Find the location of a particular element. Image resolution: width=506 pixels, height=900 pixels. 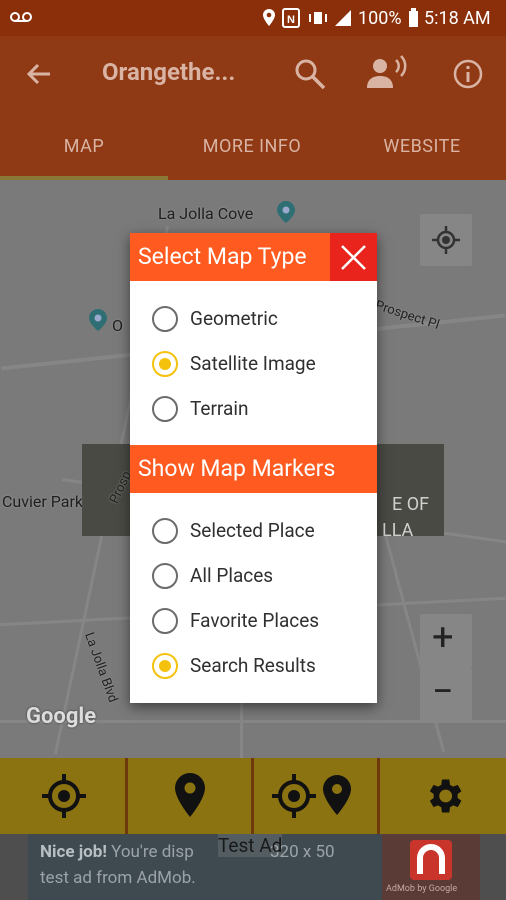

radio-label: Terrain is located at coordinates (219, 408).